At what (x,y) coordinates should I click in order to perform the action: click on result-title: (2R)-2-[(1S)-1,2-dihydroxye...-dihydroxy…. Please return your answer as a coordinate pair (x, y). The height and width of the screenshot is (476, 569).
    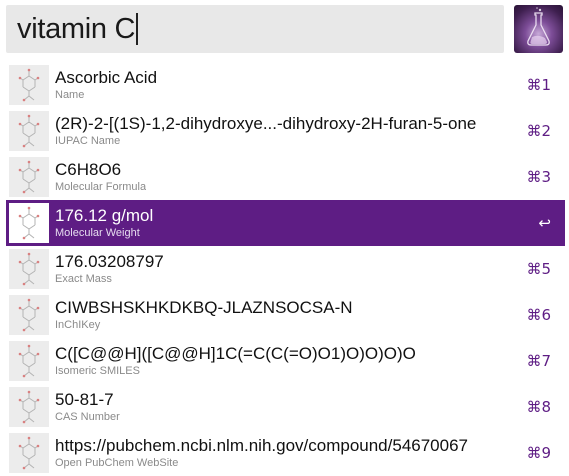
    Looking at the image, I should click on (266, 123).